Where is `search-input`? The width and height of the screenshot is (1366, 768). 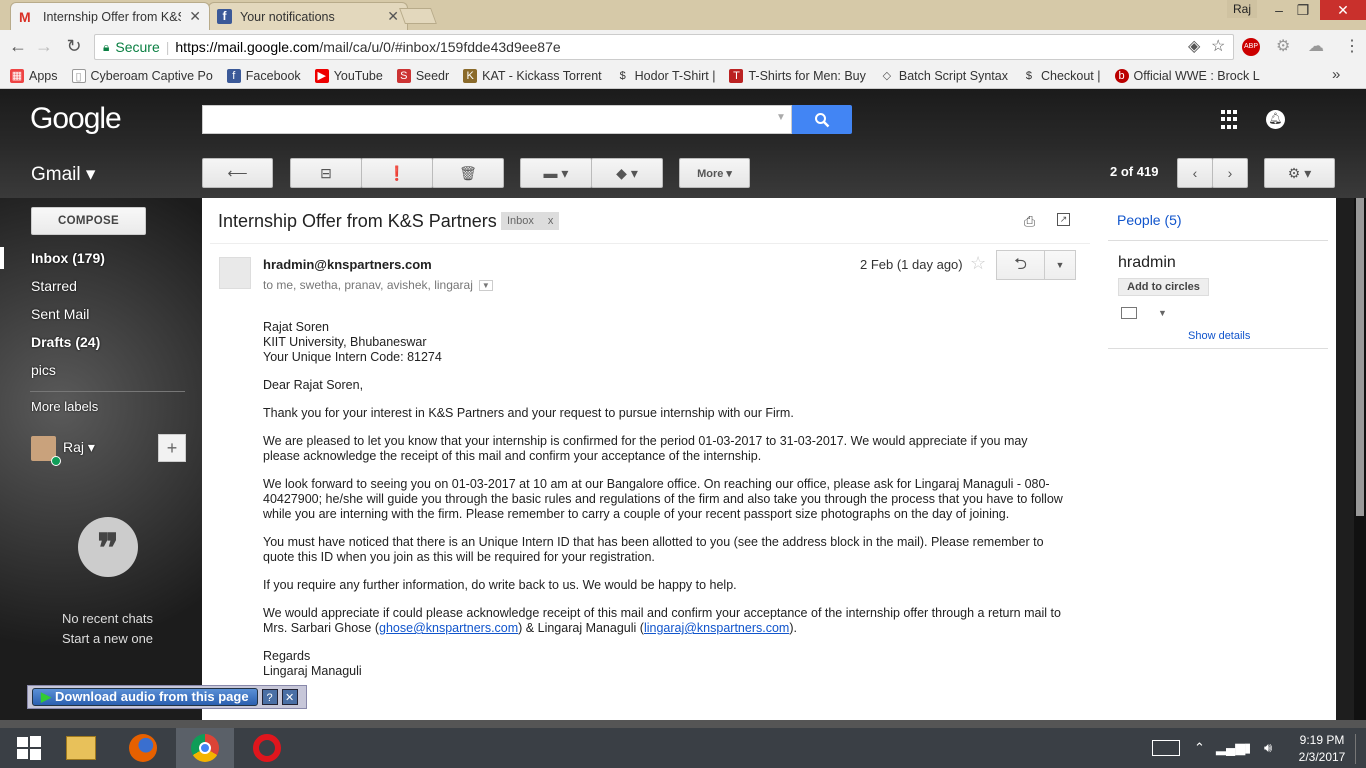
search-input is located at coordinates (497, 119).